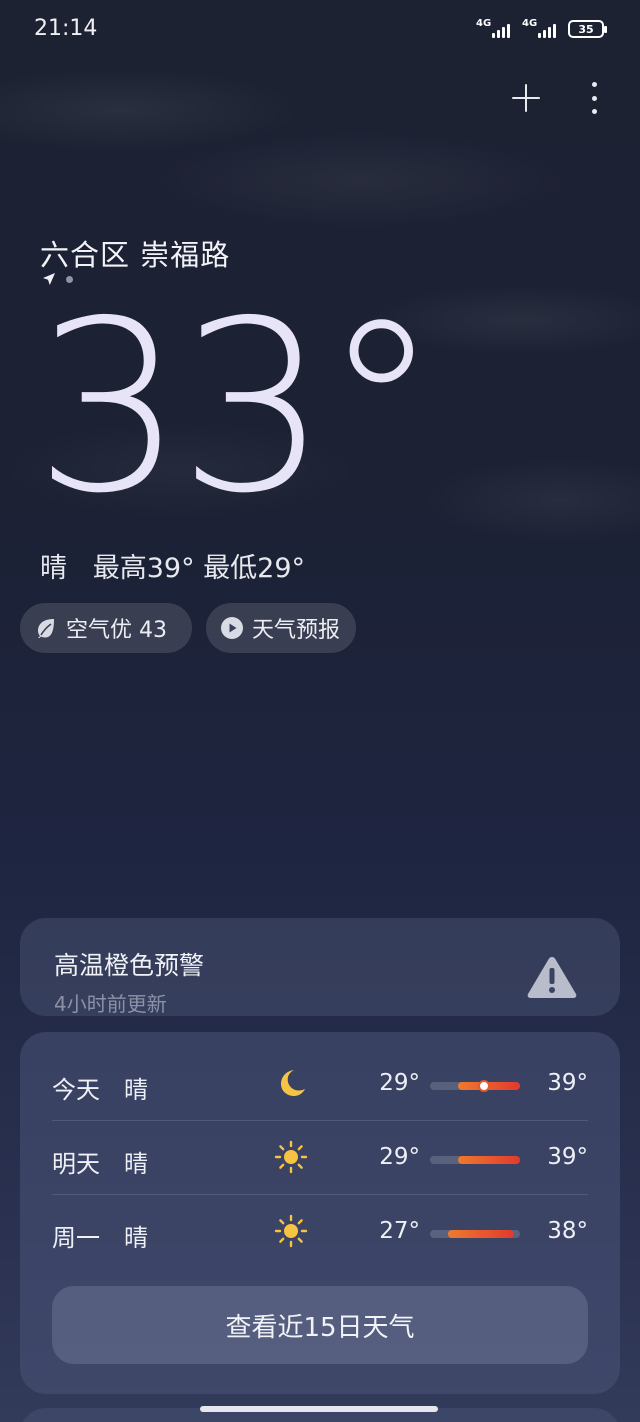  Describe the element at coordinates (320, 1325) in the screenshot. I see `view-15-day-forecast-button: 查看近15日天气` at that location.